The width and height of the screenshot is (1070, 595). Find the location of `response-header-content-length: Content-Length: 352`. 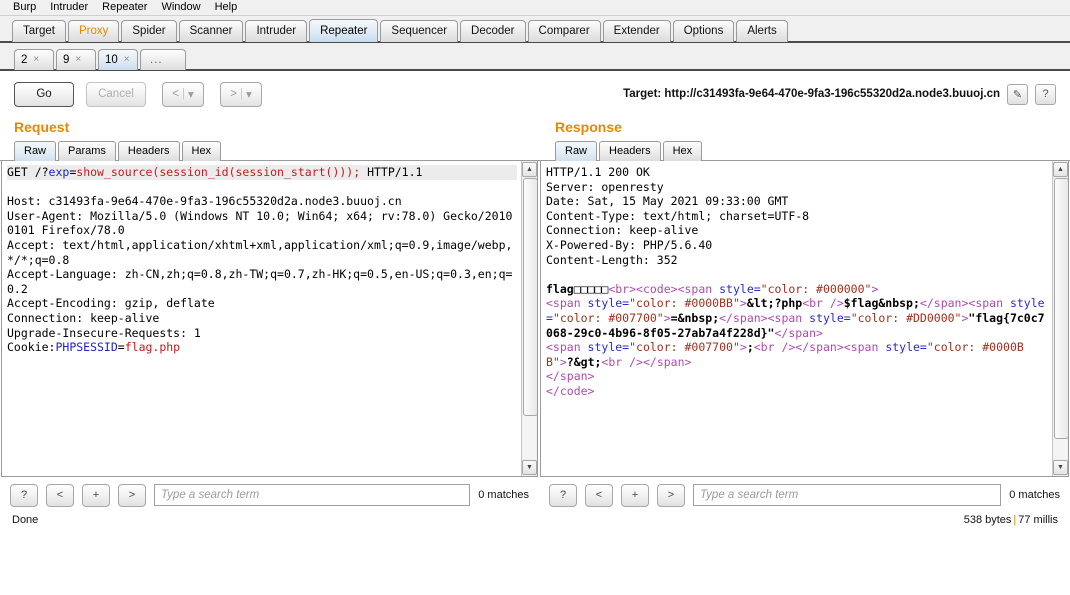

response-header-content-length: Content-Length: 352 is located at coordinates (612, 259).